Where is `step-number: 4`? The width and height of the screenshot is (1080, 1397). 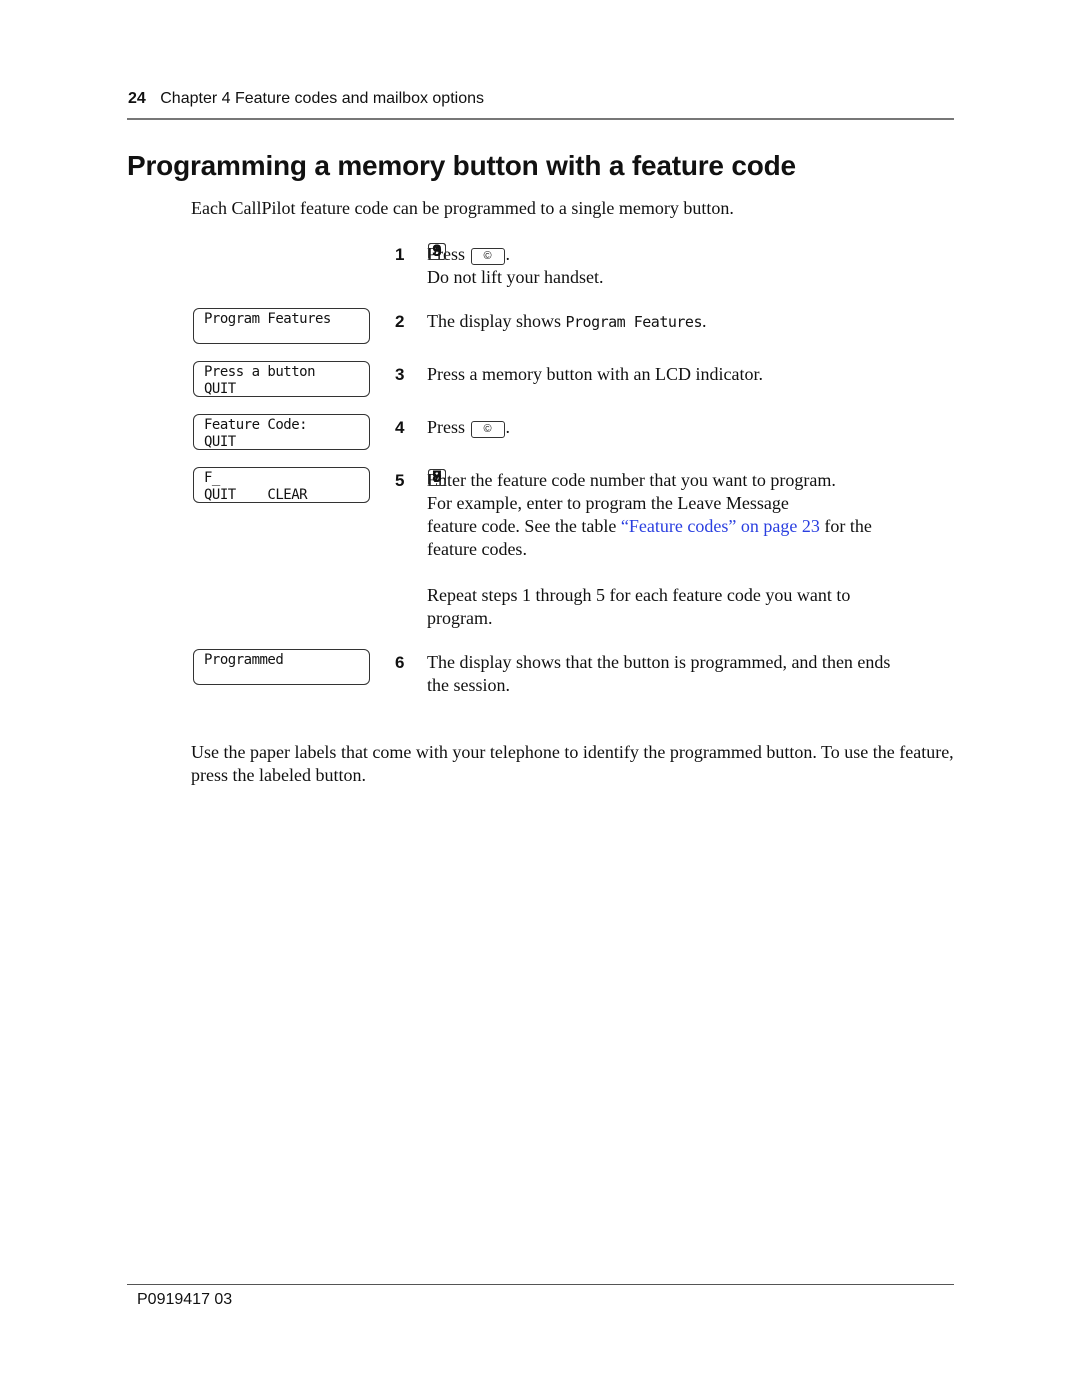 step-number: 4 is located at coordinates (400, 427).